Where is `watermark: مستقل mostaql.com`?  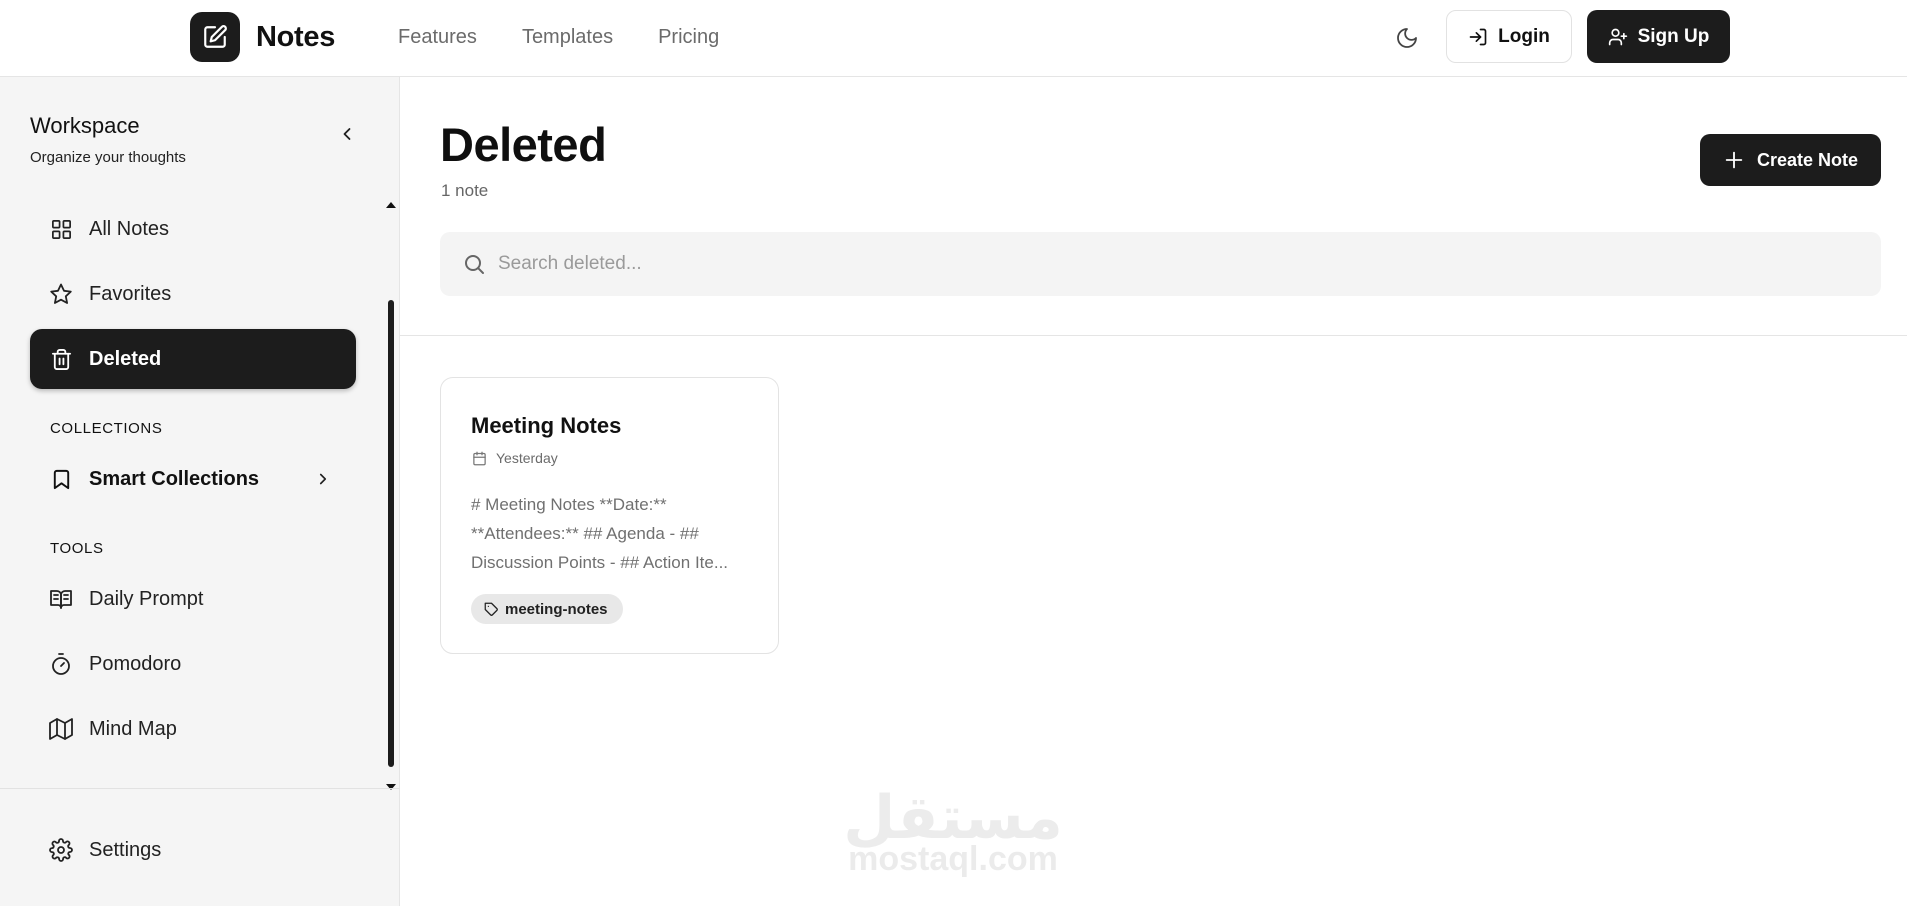 watermark: مستقل mostaql.com is located at coordinates (953, 832).